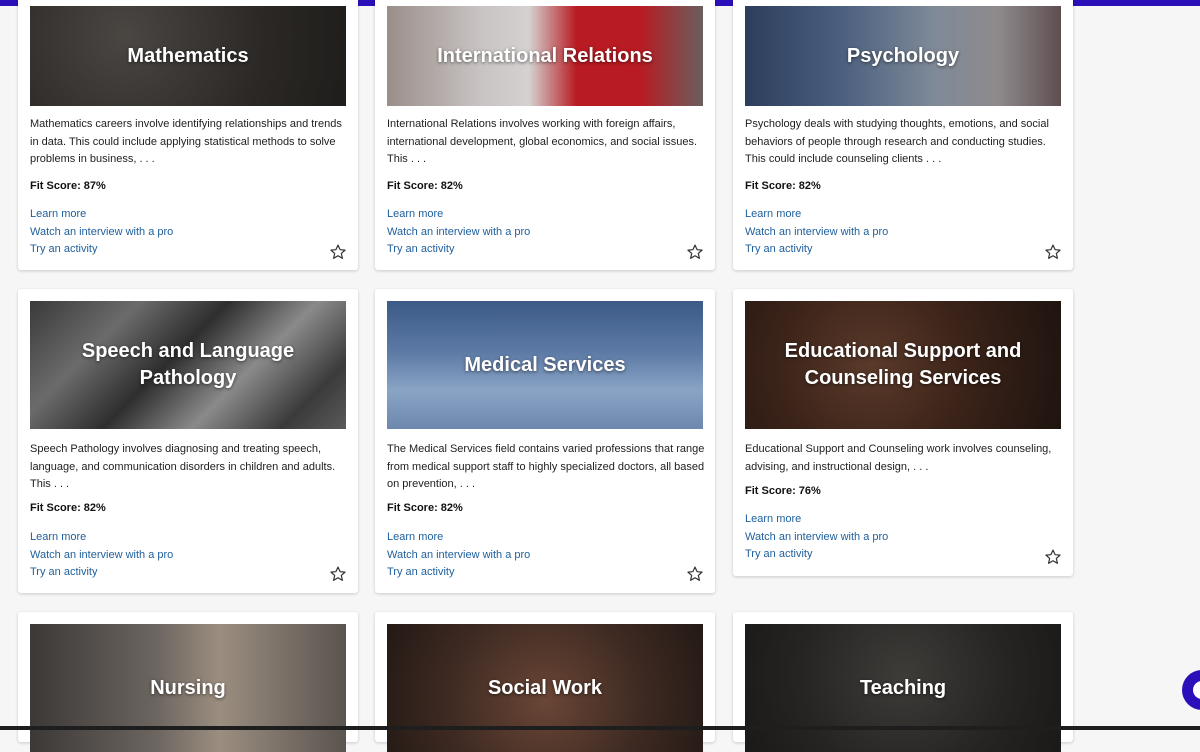 This screenshot has width=1200, height=752. I want to click on card-title: Mathematics, so click(188, 55).